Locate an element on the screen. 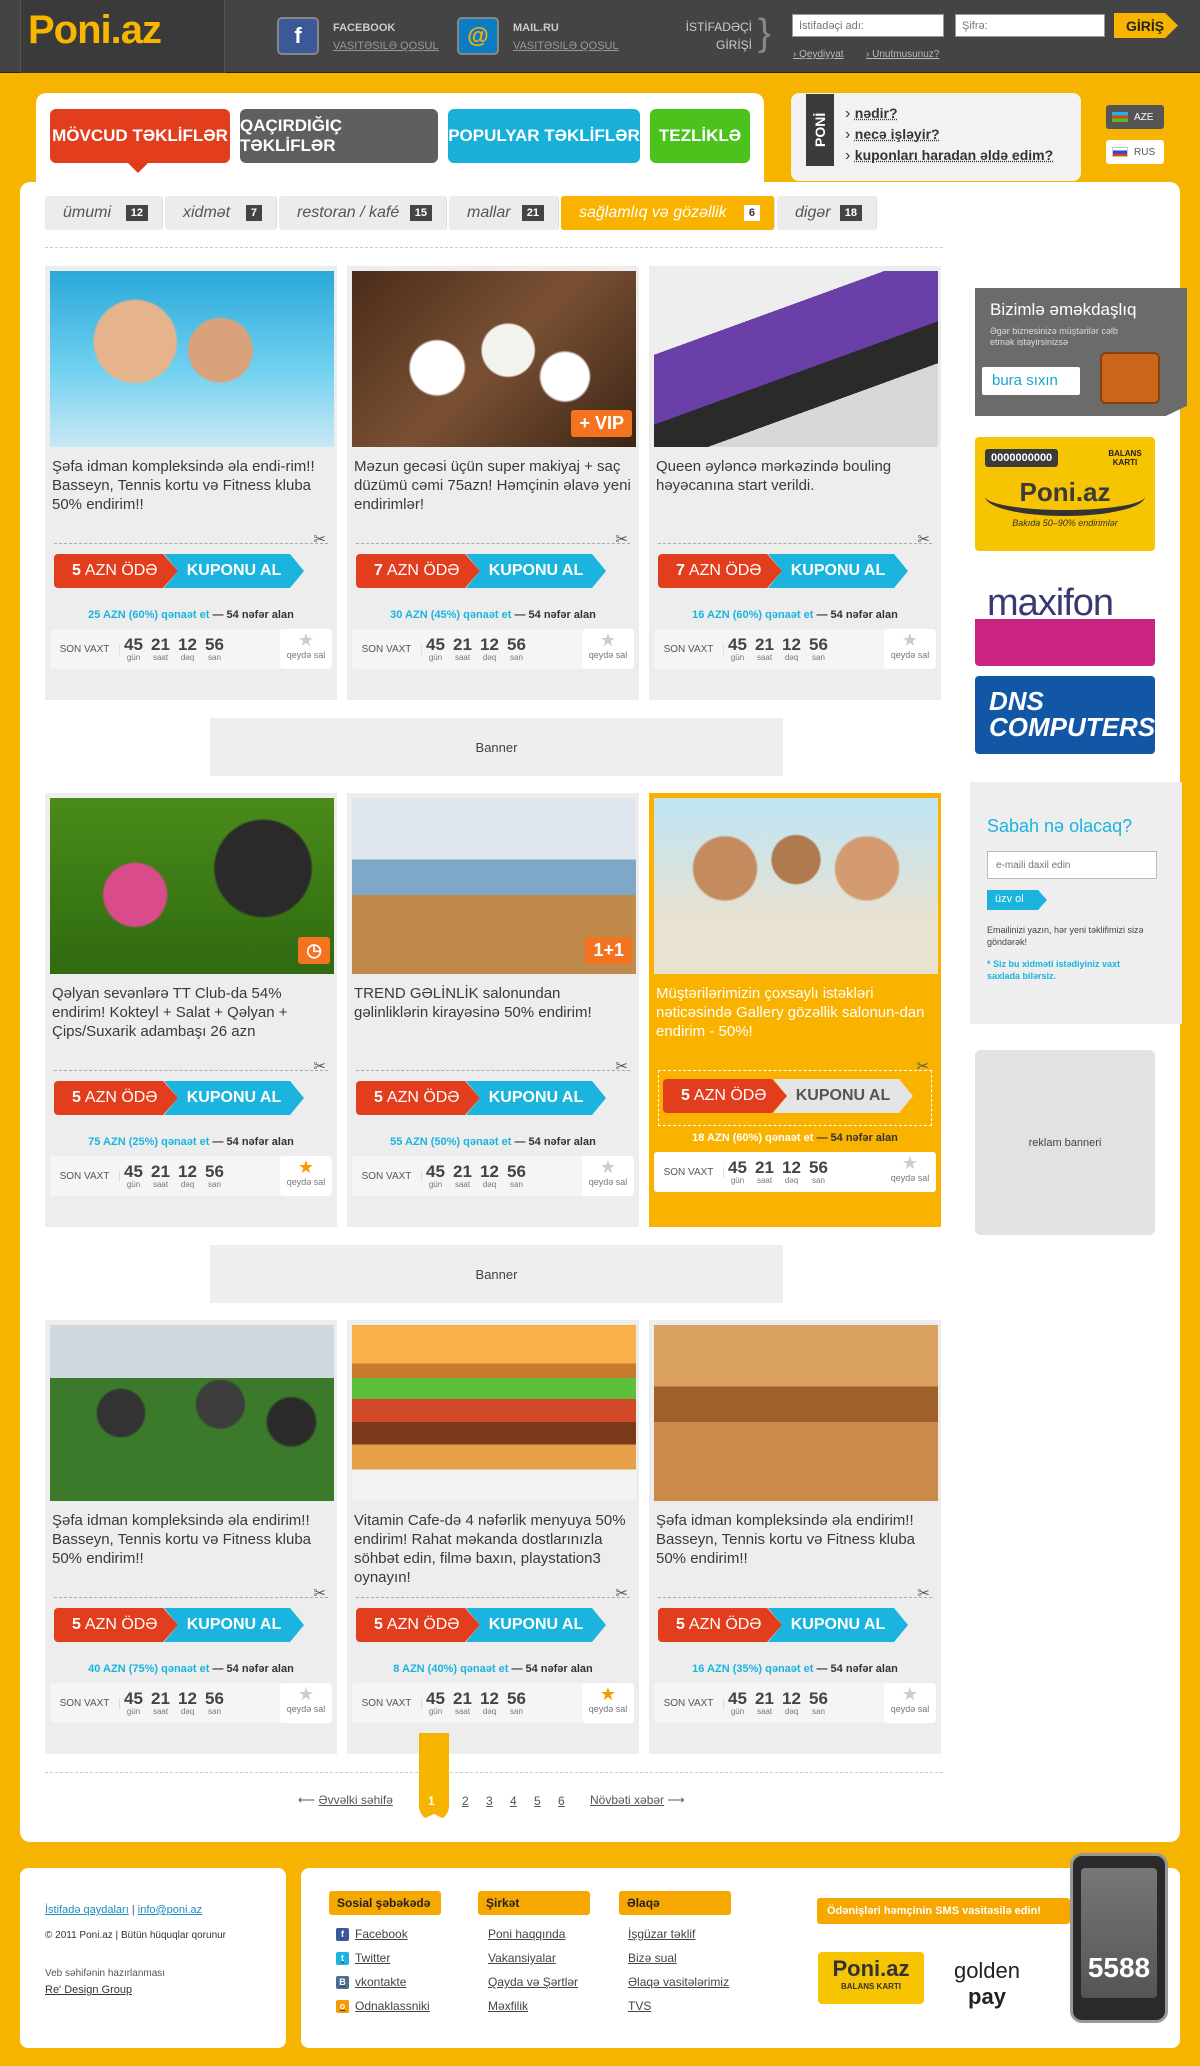 Image resolution: width=1200 pixels, height=2066 pixels. site-logo: Poni.az is located at coordinates (95, 30).